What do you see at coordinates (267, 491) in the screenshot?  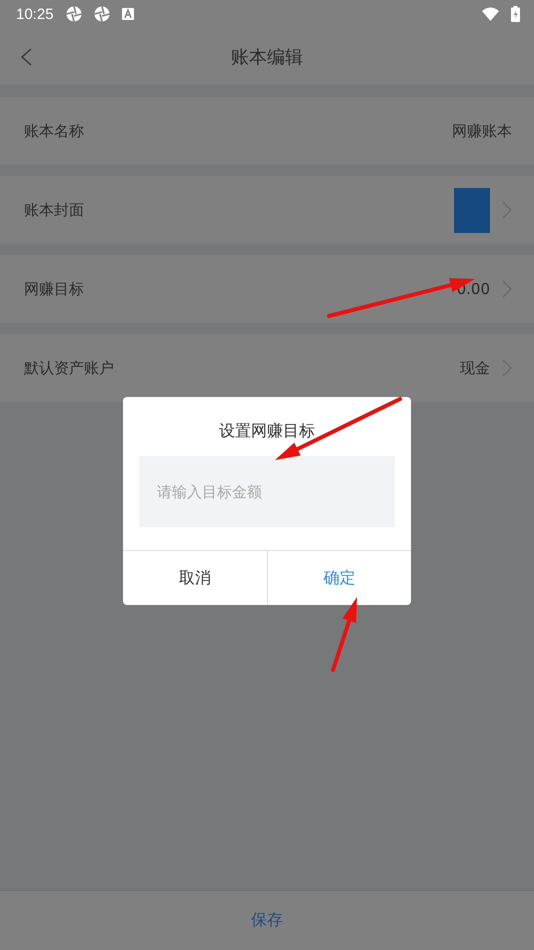 I see `amount-field: 请输入目标金额` at bounding box center [267, 491].